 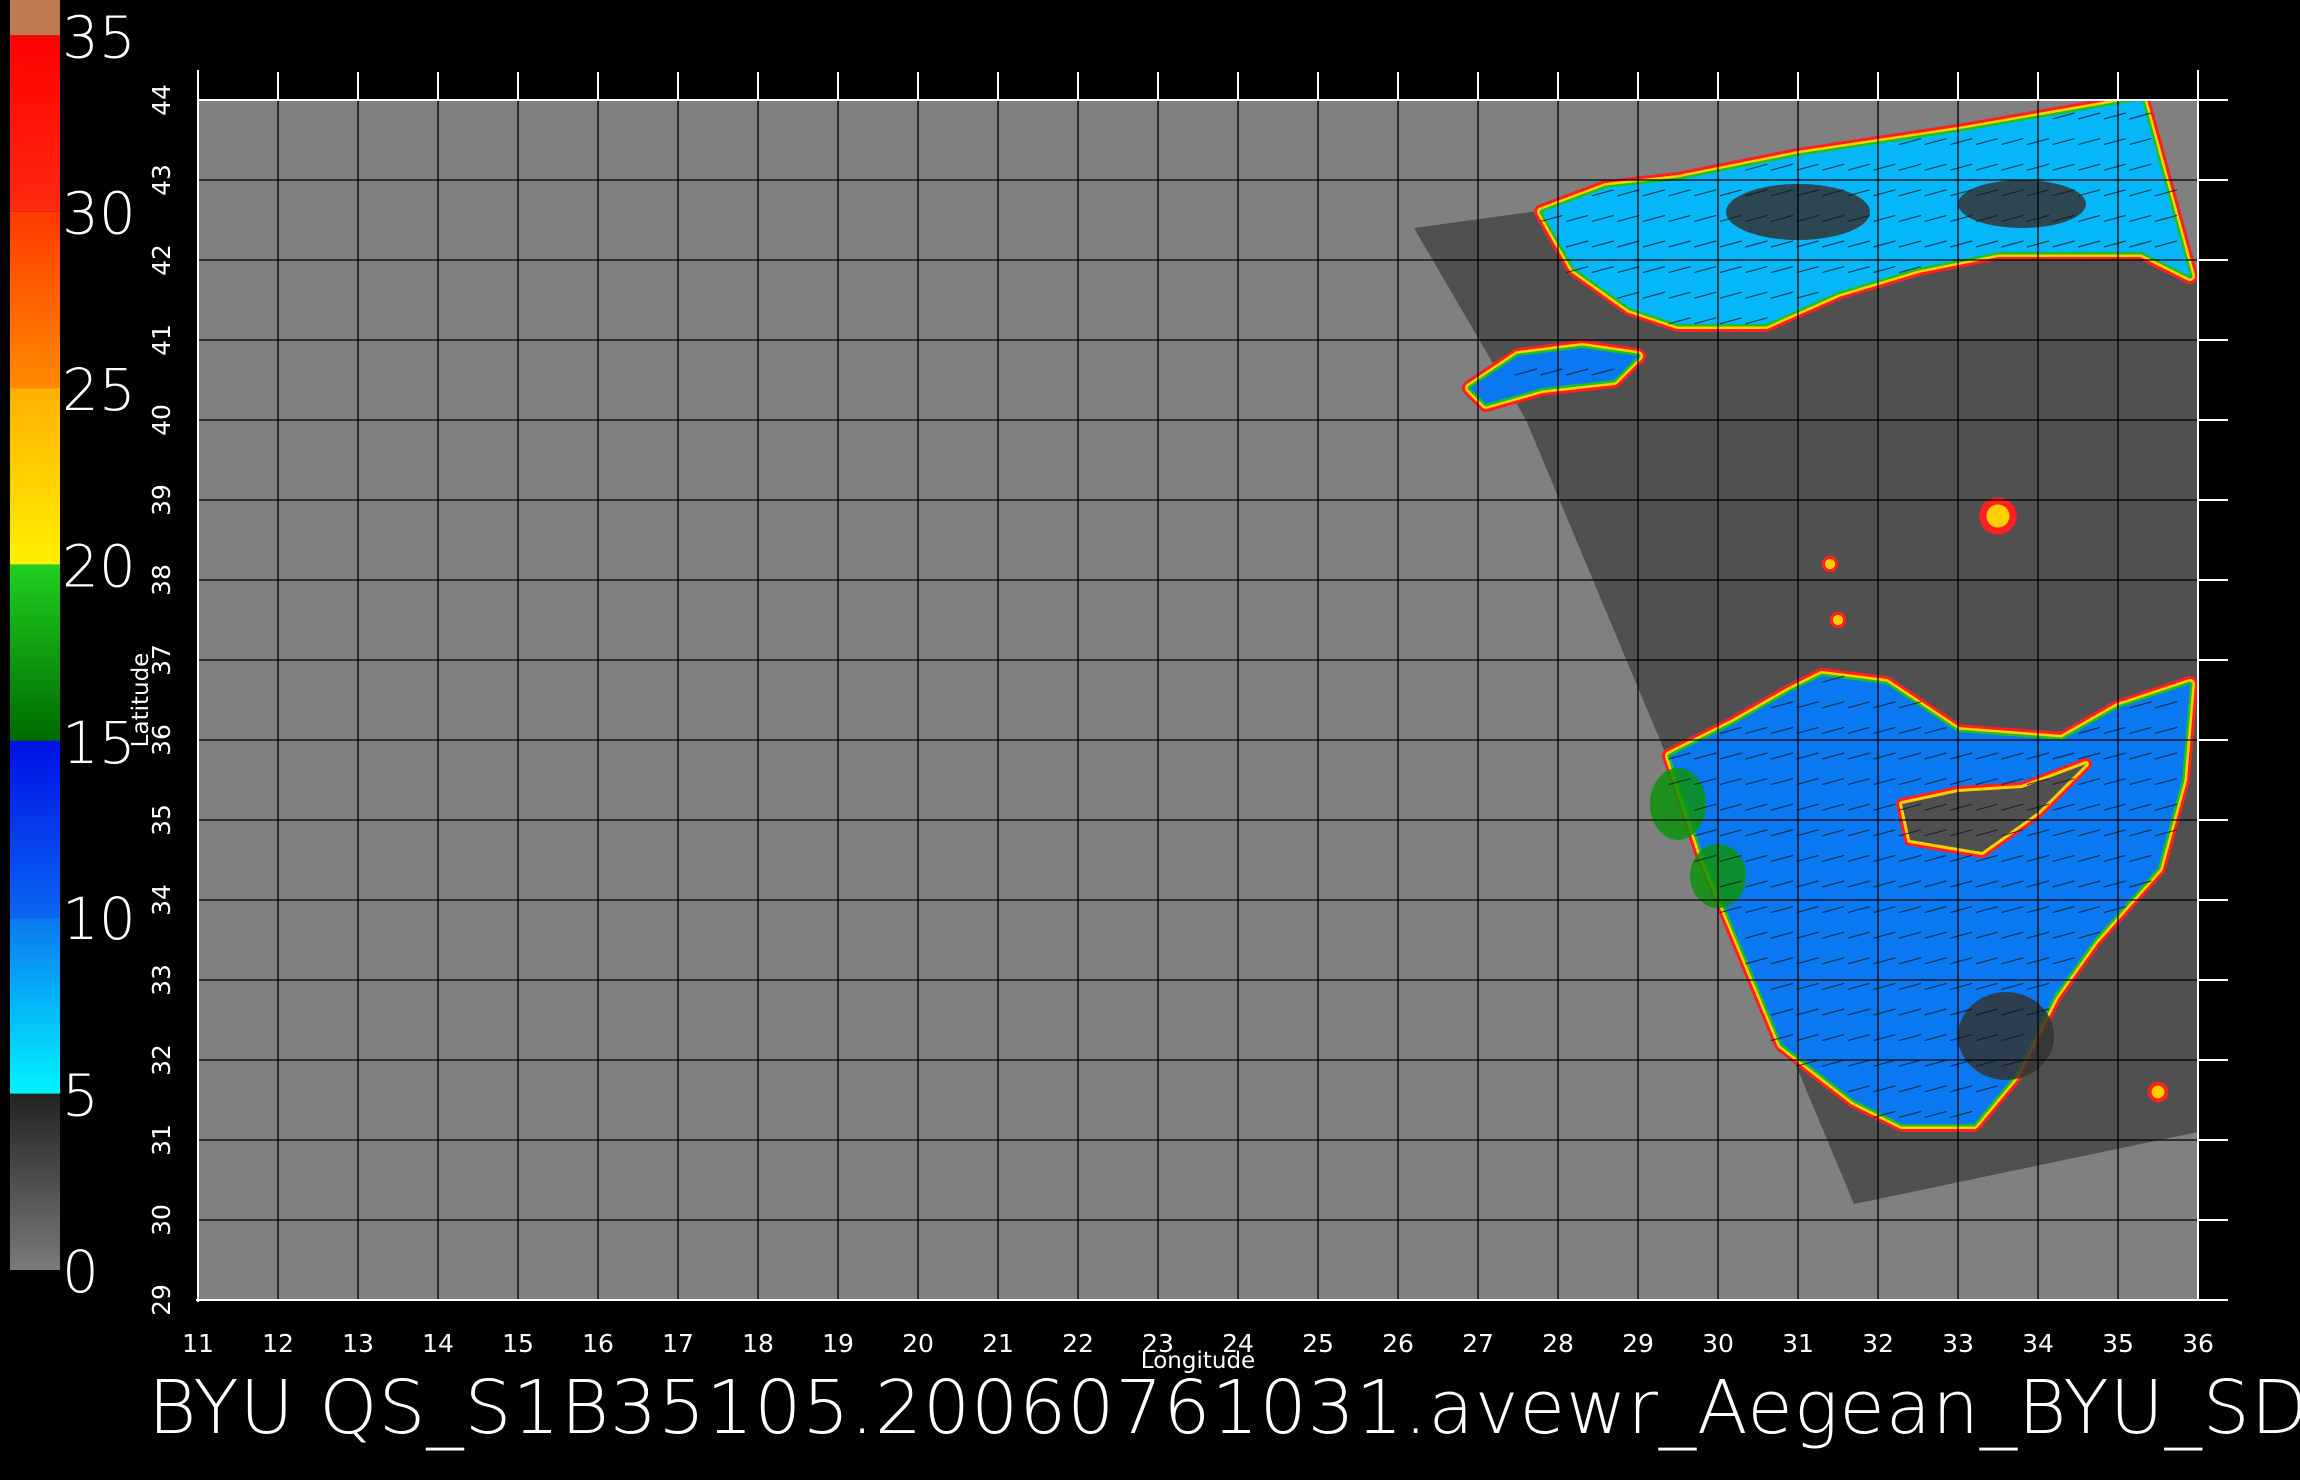 I want to click on x-tick-label: 18, so click(x=758, y=1343).